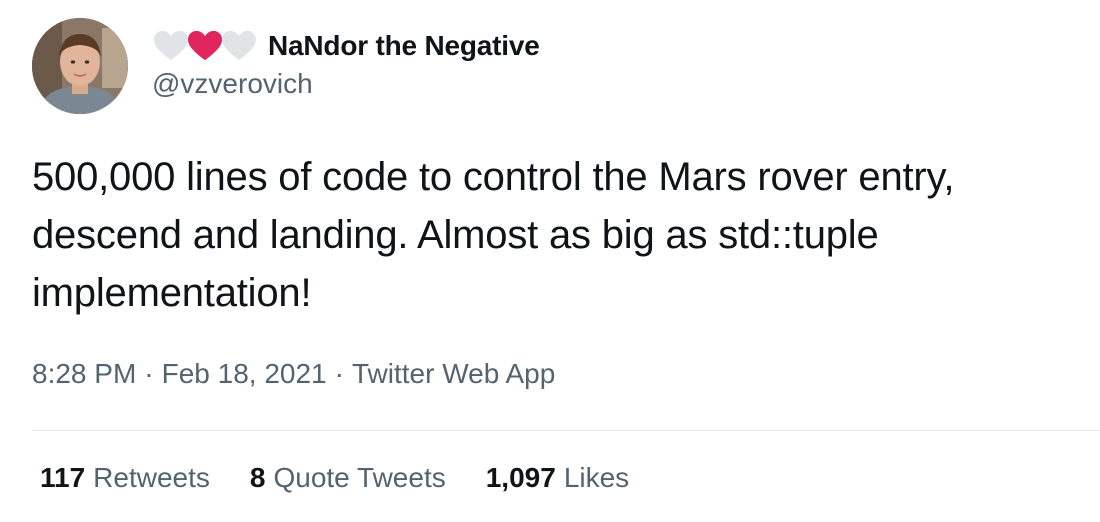 The height and width of the screenshot is (522, 1100). Describe the element at coordinates (404, 46) in the screenshot. I see `author-display-name: NaNdor the Negative` at that location.